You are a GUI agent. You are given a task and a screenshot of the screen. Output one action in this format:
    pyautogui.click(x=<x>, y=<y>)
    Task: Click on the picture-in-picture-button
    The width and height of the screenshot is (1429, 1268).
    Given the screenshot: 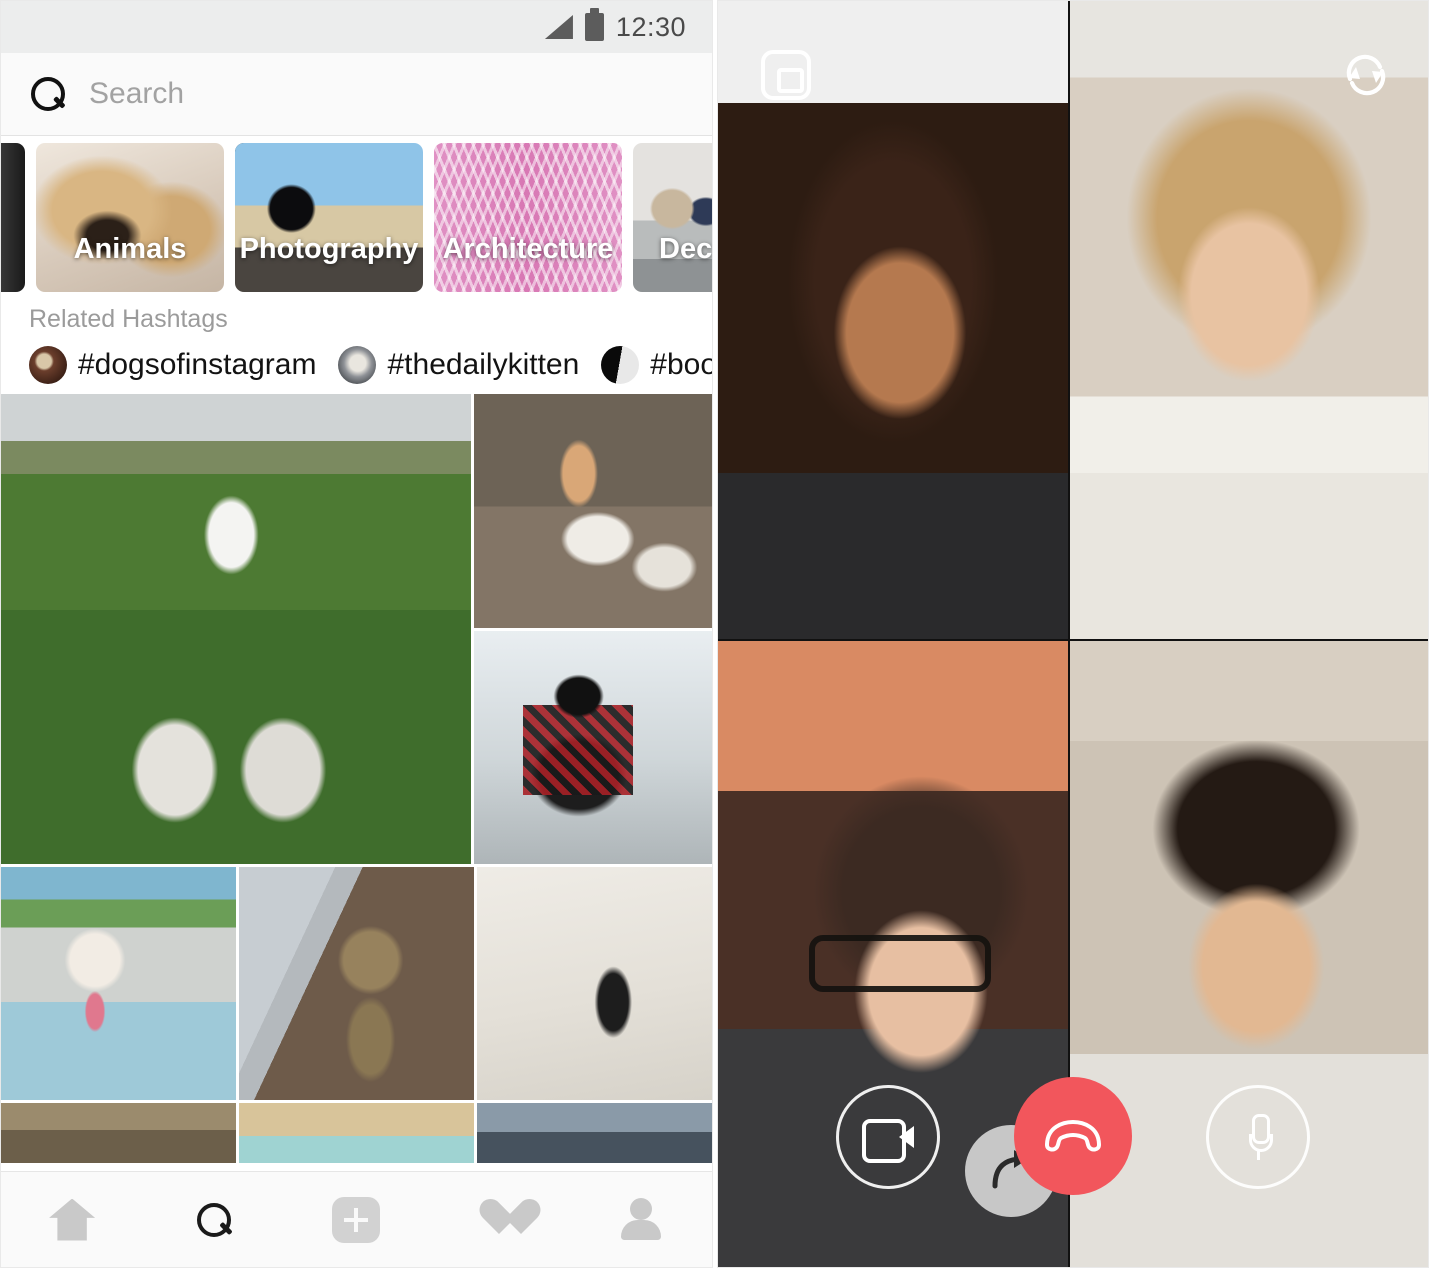 What is the action you would take?
    pyautogui.click(x=786, y=75)
    